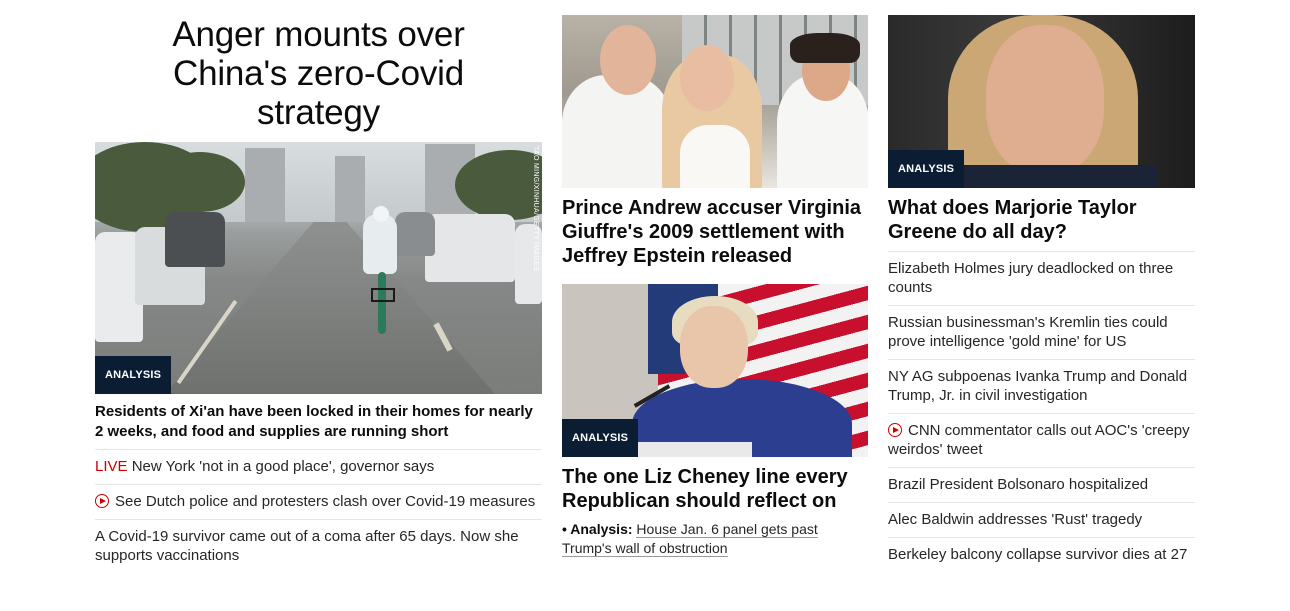 The image size is (1290, 611). What do you see at coordinates (597, 529) in the screenshot?
I see `analysis-prefix: • Analysis:` at bounding box center [597, 529].